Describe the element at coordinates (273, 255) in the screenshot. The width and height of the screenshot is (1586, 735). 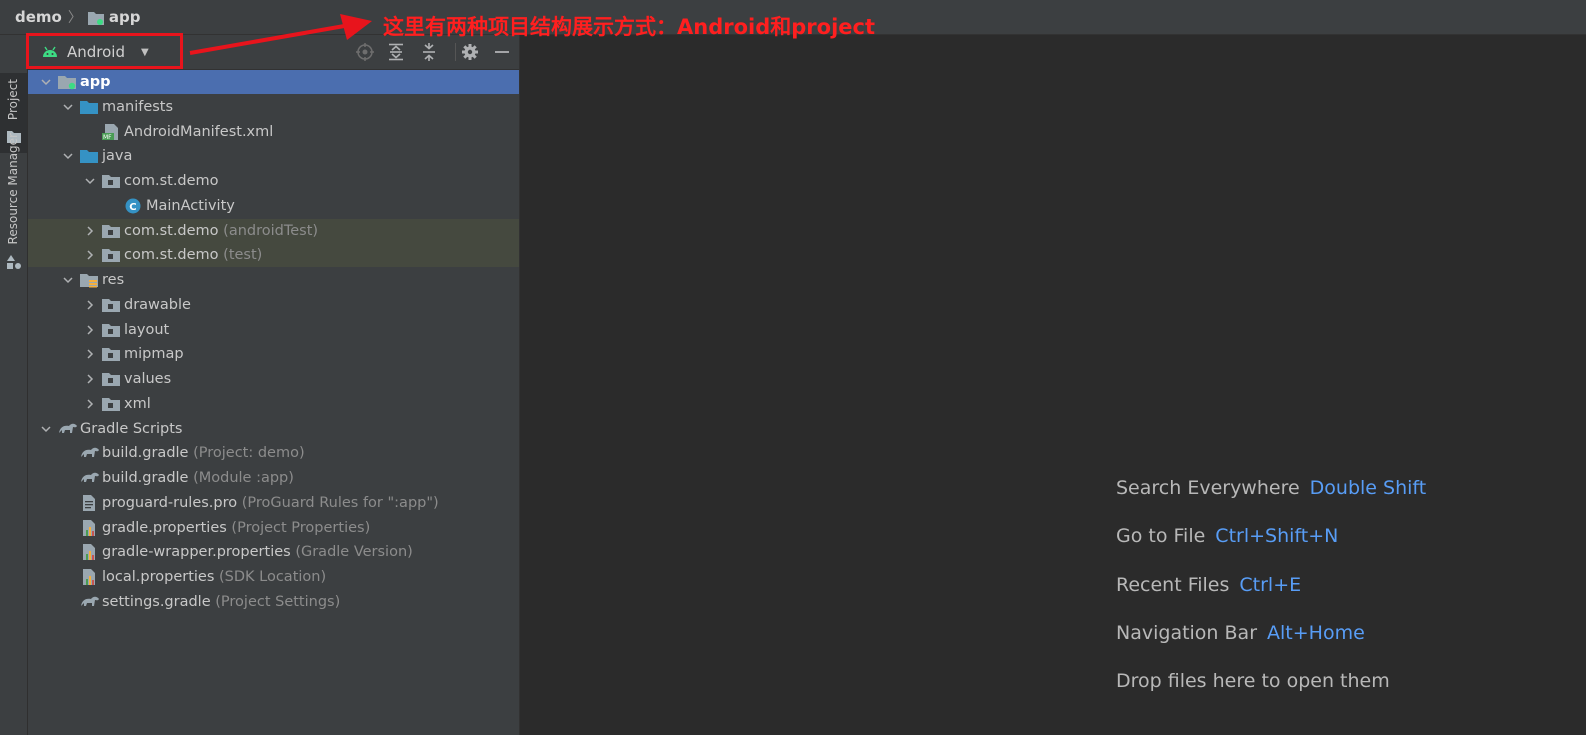
I see `tree-row: com.st.demo (test)` at that location.